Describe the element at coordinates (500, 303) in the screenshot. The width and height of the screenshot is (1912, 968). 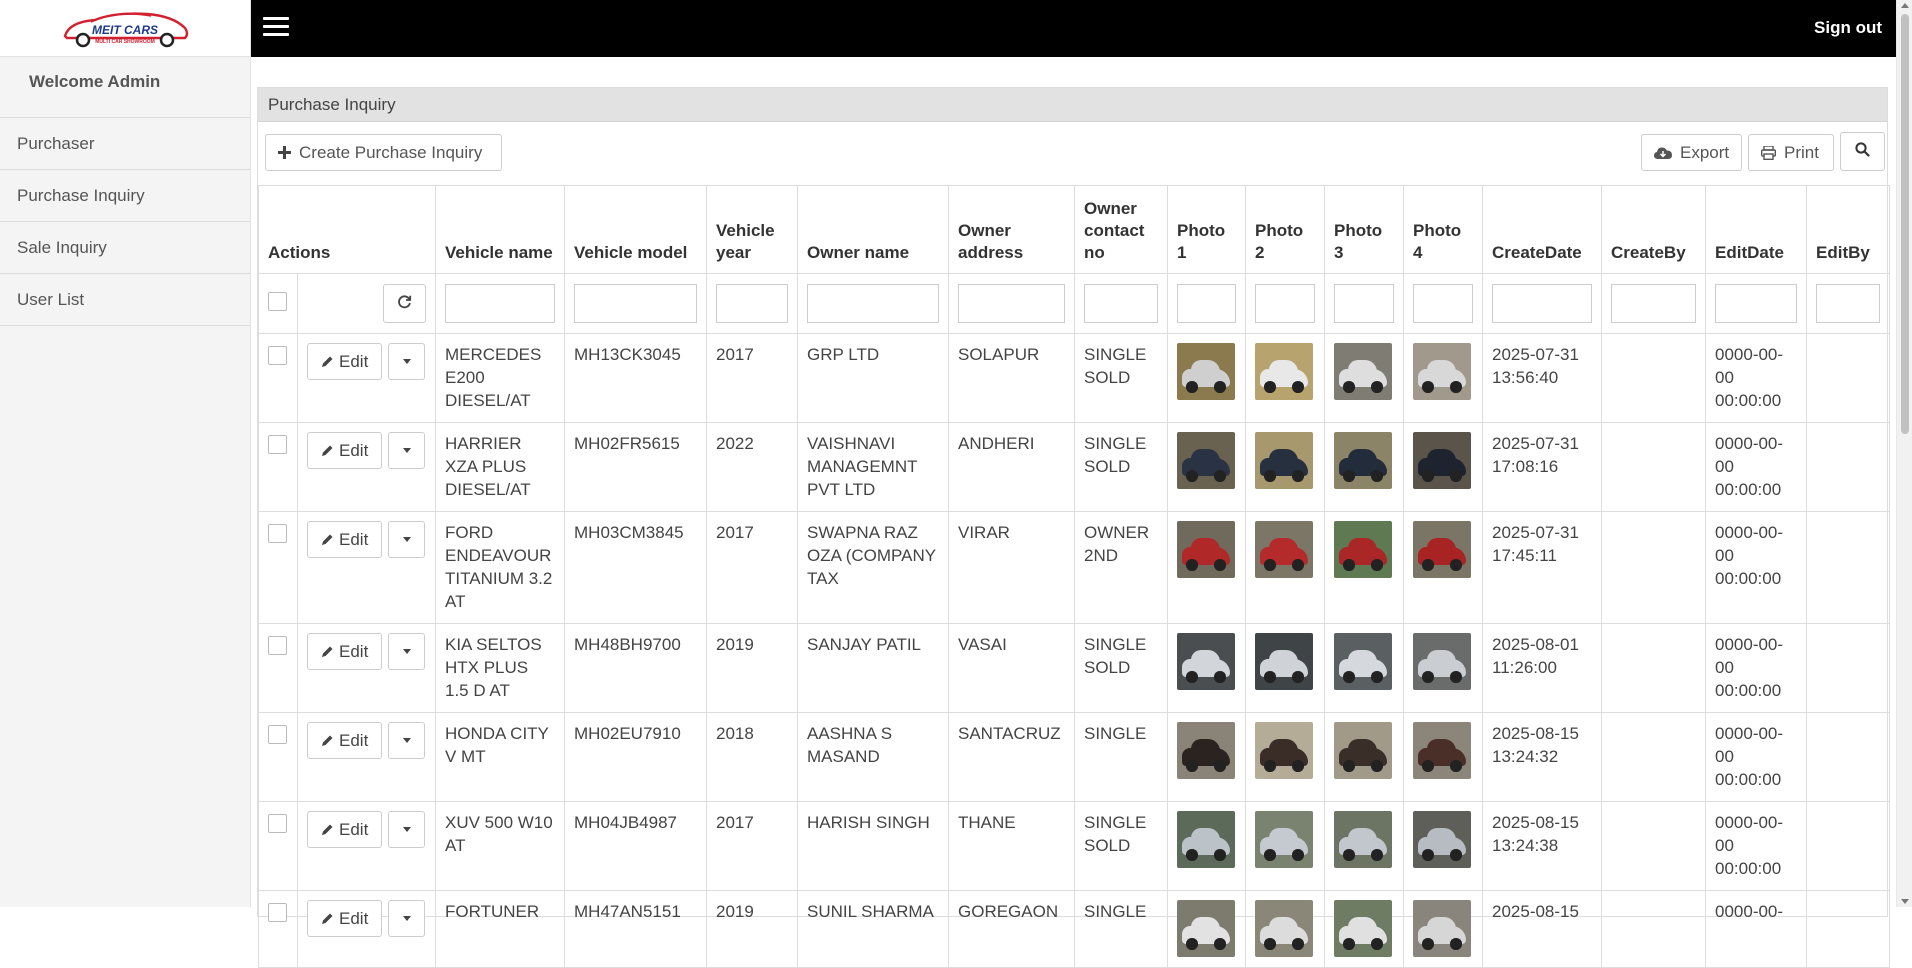
I see `filter-vehicle-name` at that location.